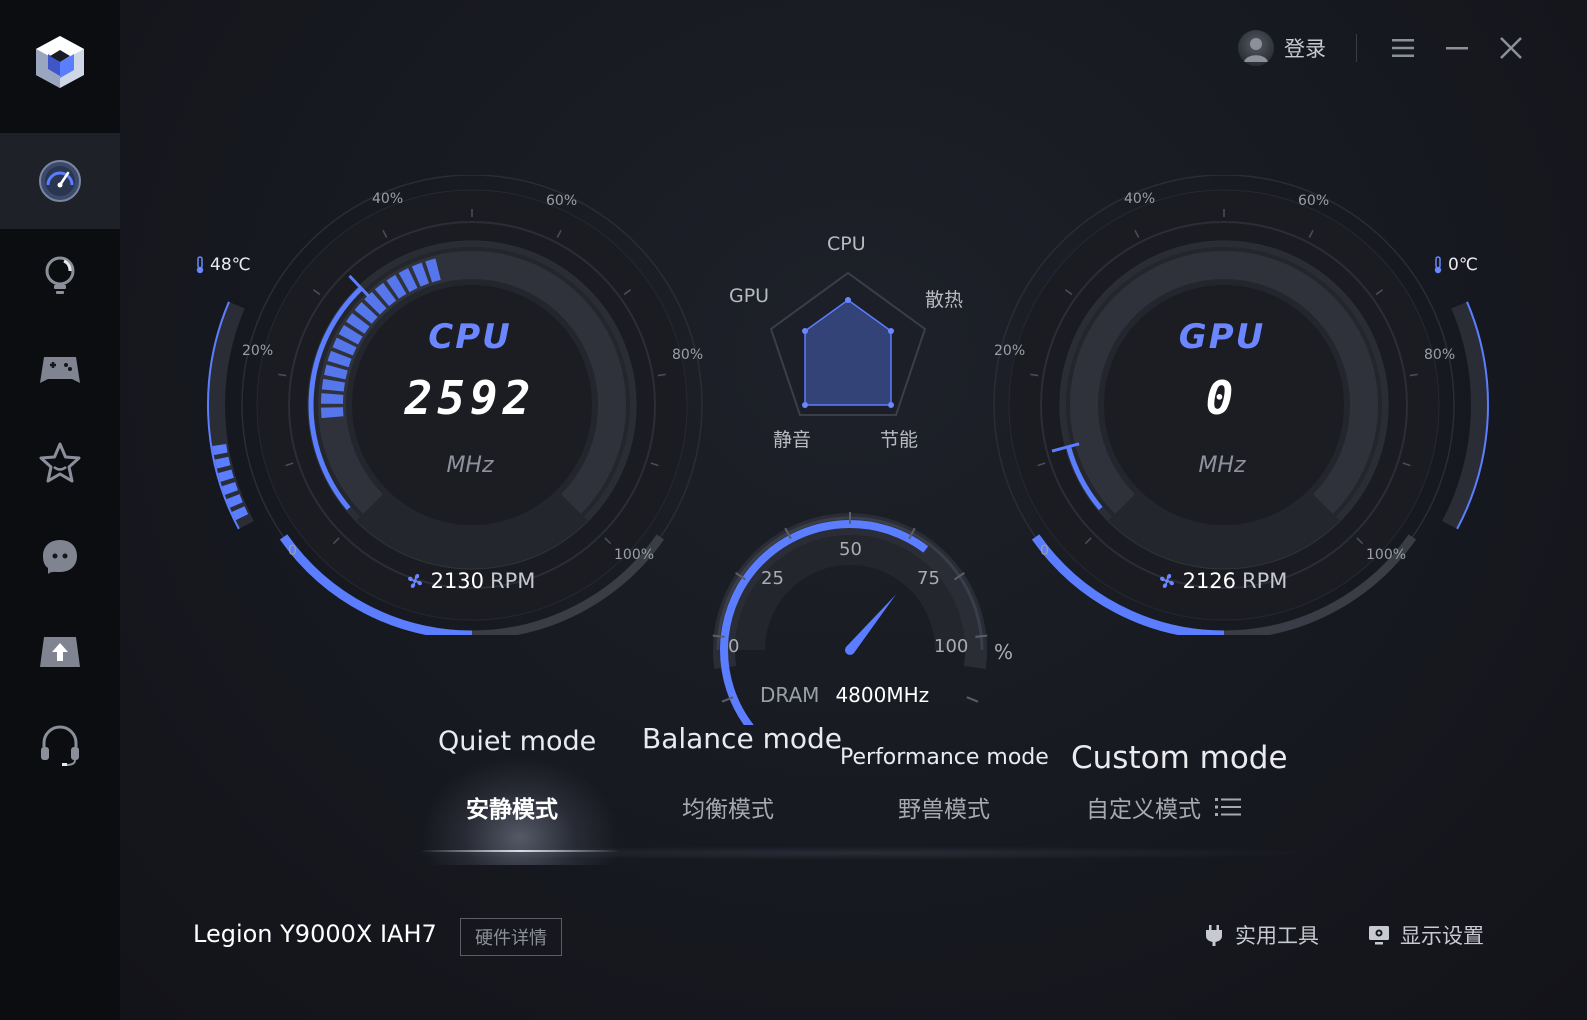  Describe the element at coordinates (850, 549) in the screenshot. I see `dram-tick-50: 50` at that location.